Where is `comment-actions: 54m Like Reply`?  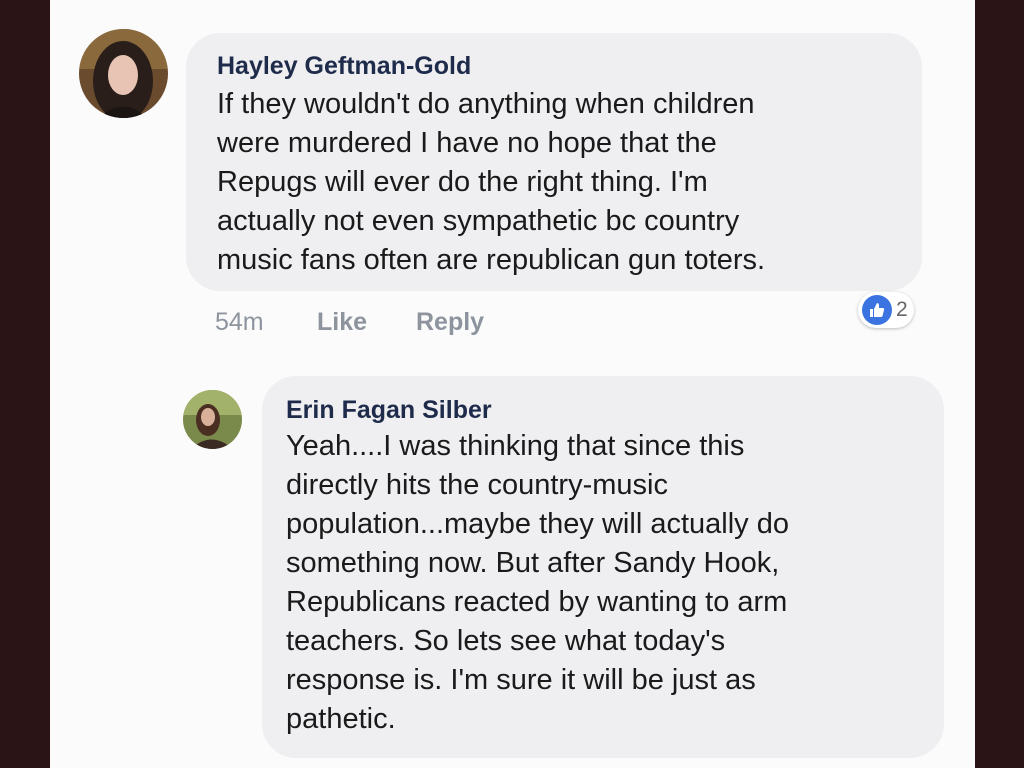 comment-actions: 54m Like Reply is located at coordinates (512, 324).